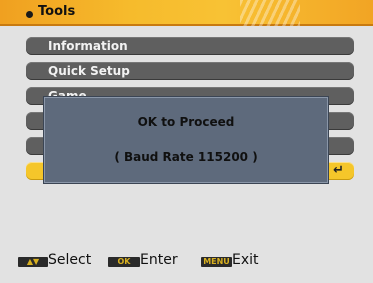  I want to click on menu-item-information: Information, so click(190, 46).